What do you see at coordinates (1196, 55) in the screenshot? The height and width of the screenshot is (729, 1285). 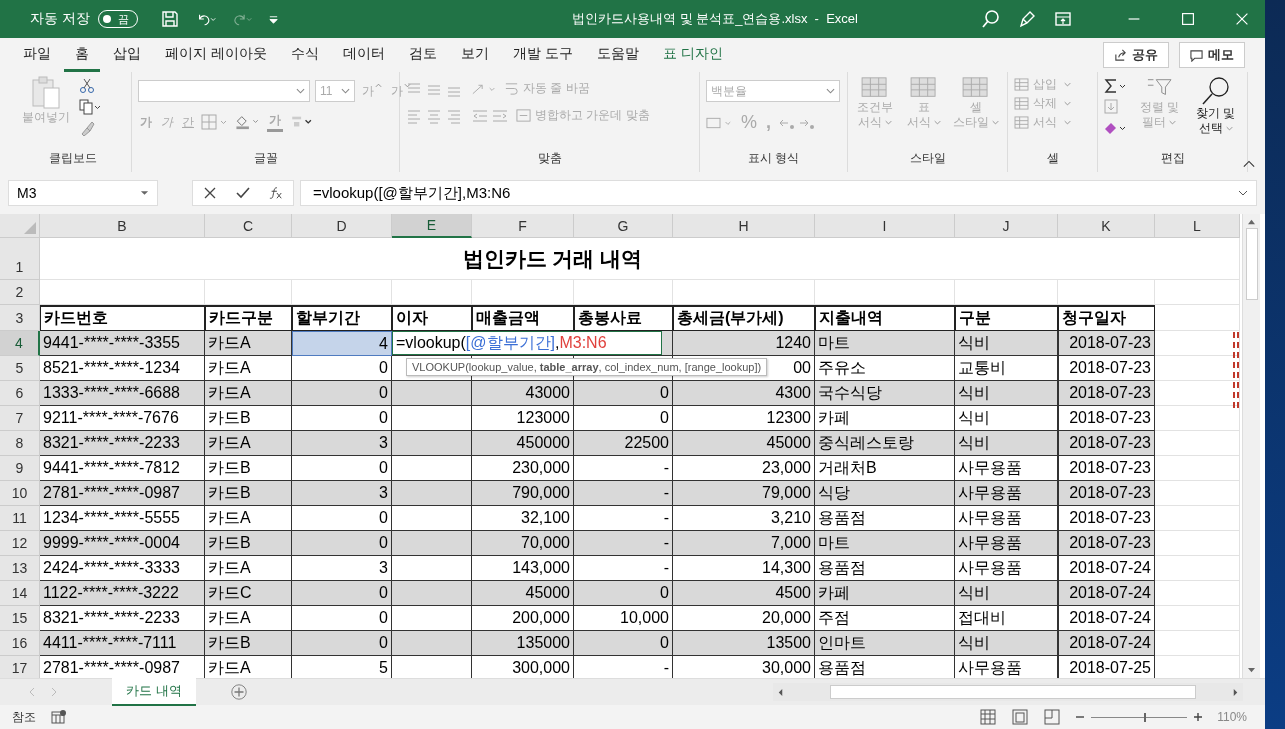 I see `comment-icon` at bounding box center [1196, 55].